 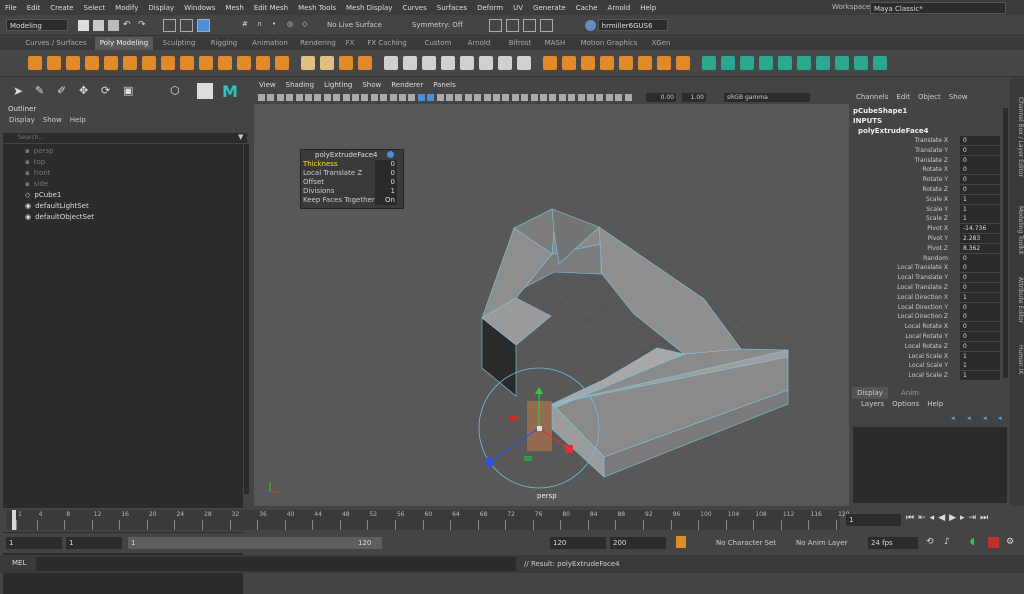 What do you see at coordinates (1017, 137) in the screenshot?
I see `side-tab-channel-box: Channel Box / Layer Editor` at bounding box center [1017, 137].